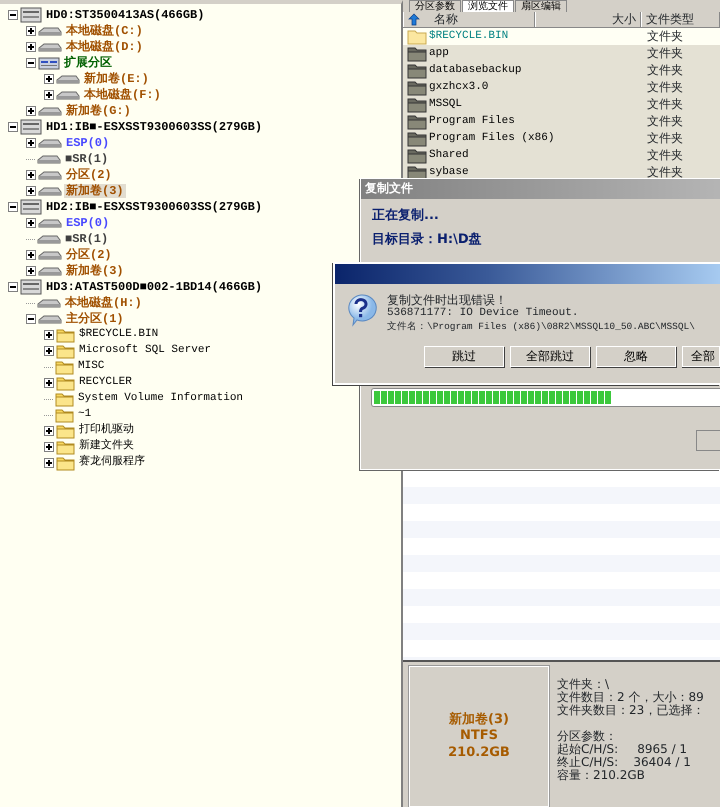  What do you see at coordinates (479, 736) in the screenshot?
I see `summary-text: NTFS` at bounding box center [479, 736].